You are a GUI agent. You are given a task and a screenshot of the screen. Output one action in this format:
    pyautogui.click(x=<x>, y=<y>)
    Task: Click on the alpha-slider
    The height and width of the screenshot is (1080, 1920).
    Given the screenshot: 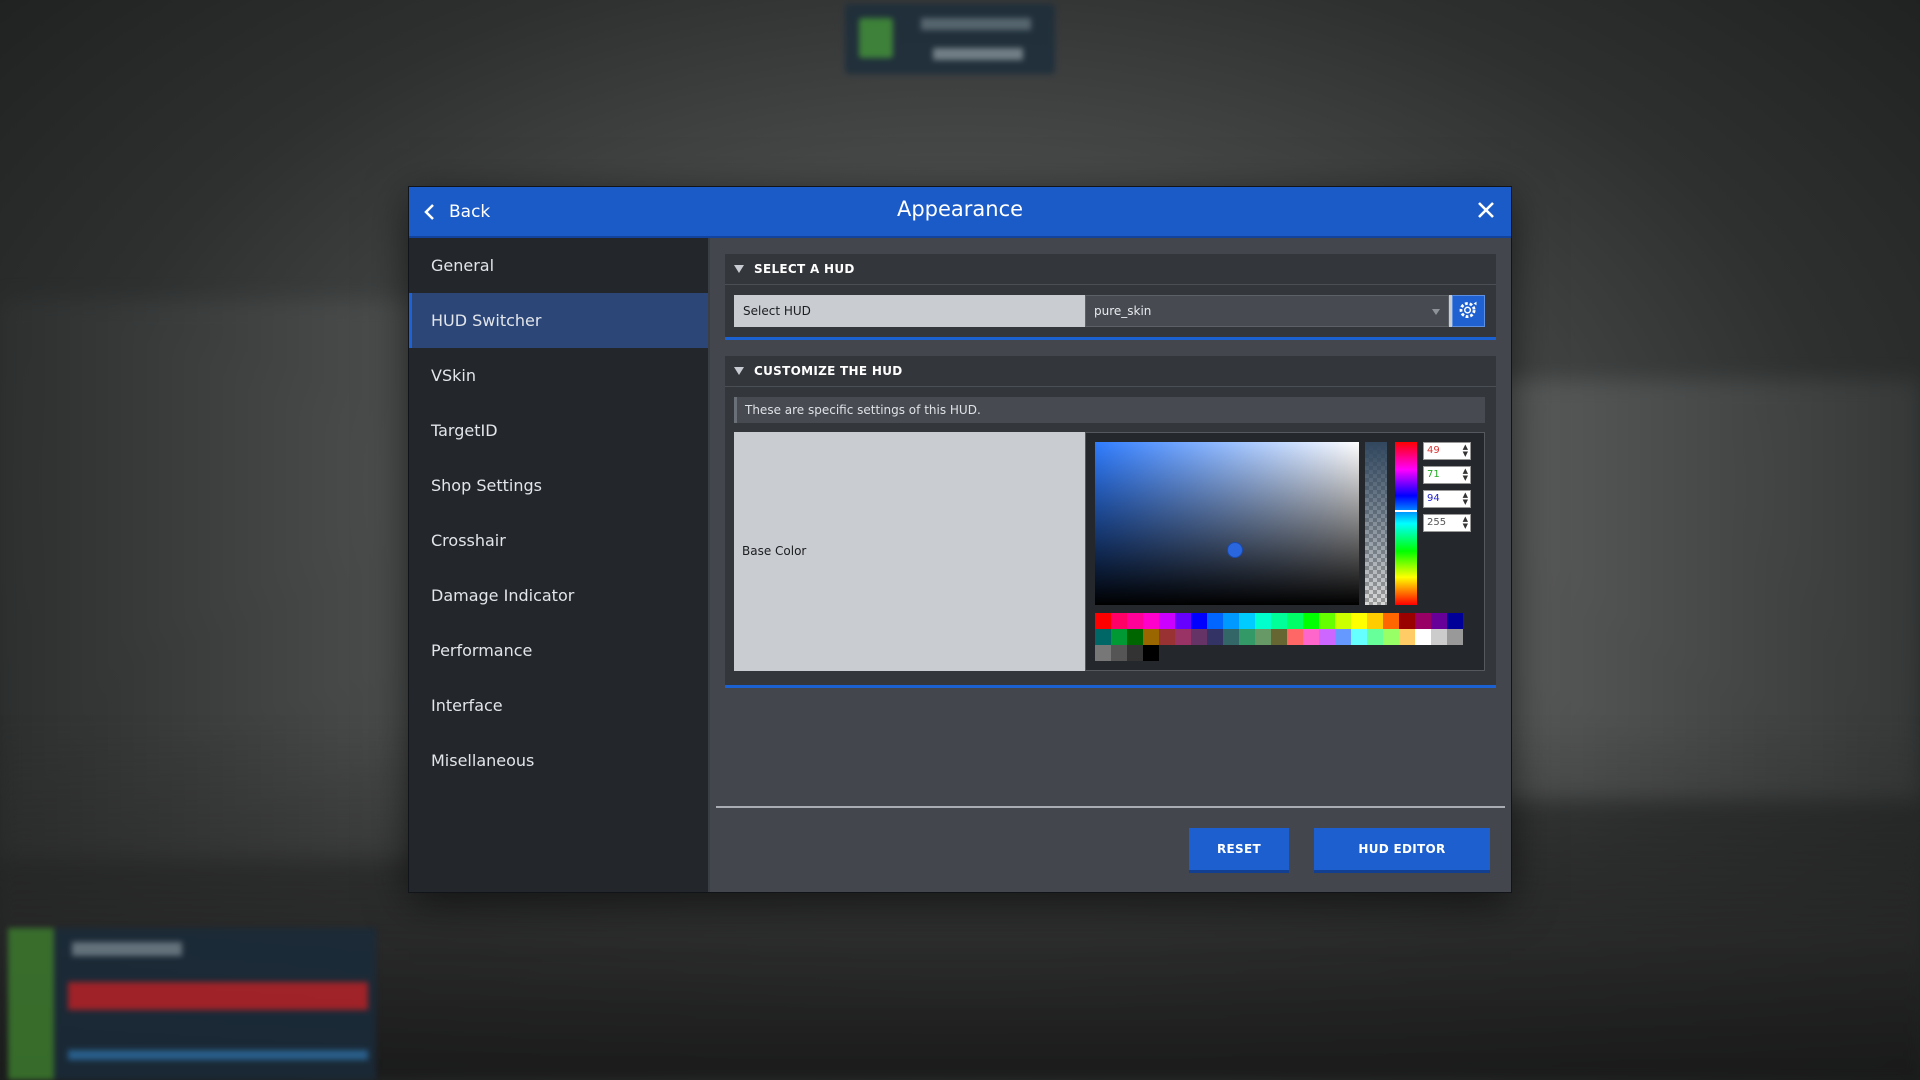 What is the action you would take?
    pyautogui.click(x=1376, y=523)
    